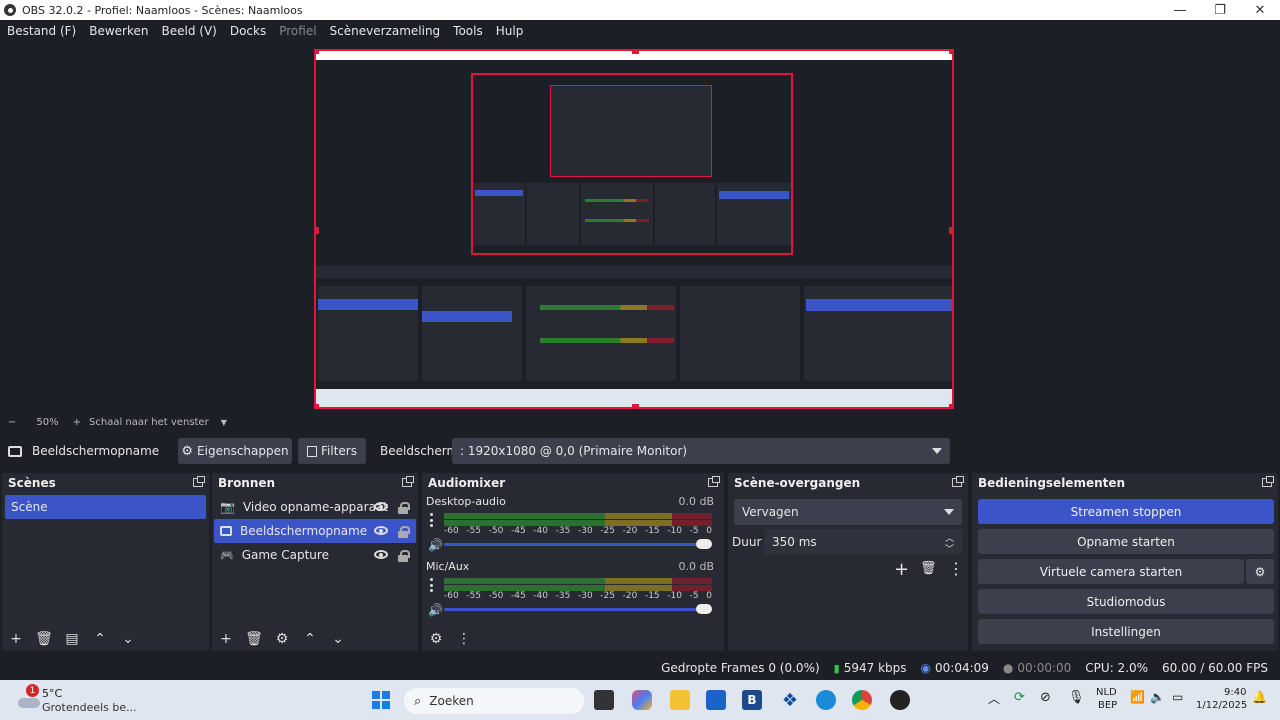  Describe the element at coordinates (1126, 541) in the screenshot. I see `start-recording-button: Opname starten` at that location.